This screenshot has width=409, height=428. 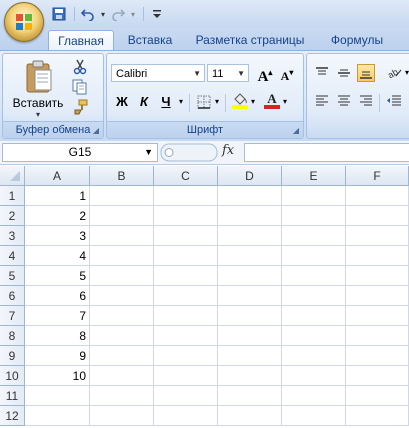 I want to click on cell-b12, so click(x=122, y=416).